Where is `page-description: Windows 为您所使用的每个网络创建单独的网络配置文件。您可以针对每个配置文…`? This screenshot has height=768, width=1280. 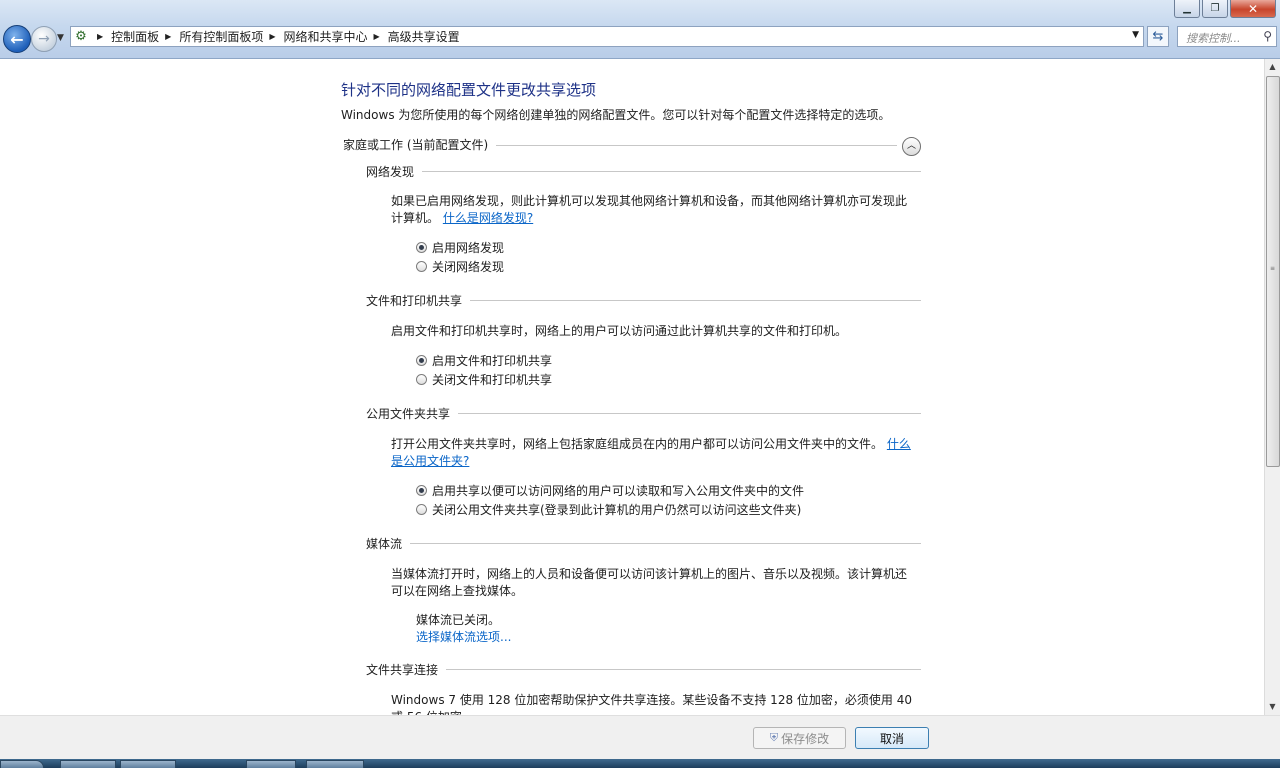 page-description: Windows 为您所使用的每个网络创建单独的网络配置文件。您可以针对每个配置文… is located at coordinates (616, 115).